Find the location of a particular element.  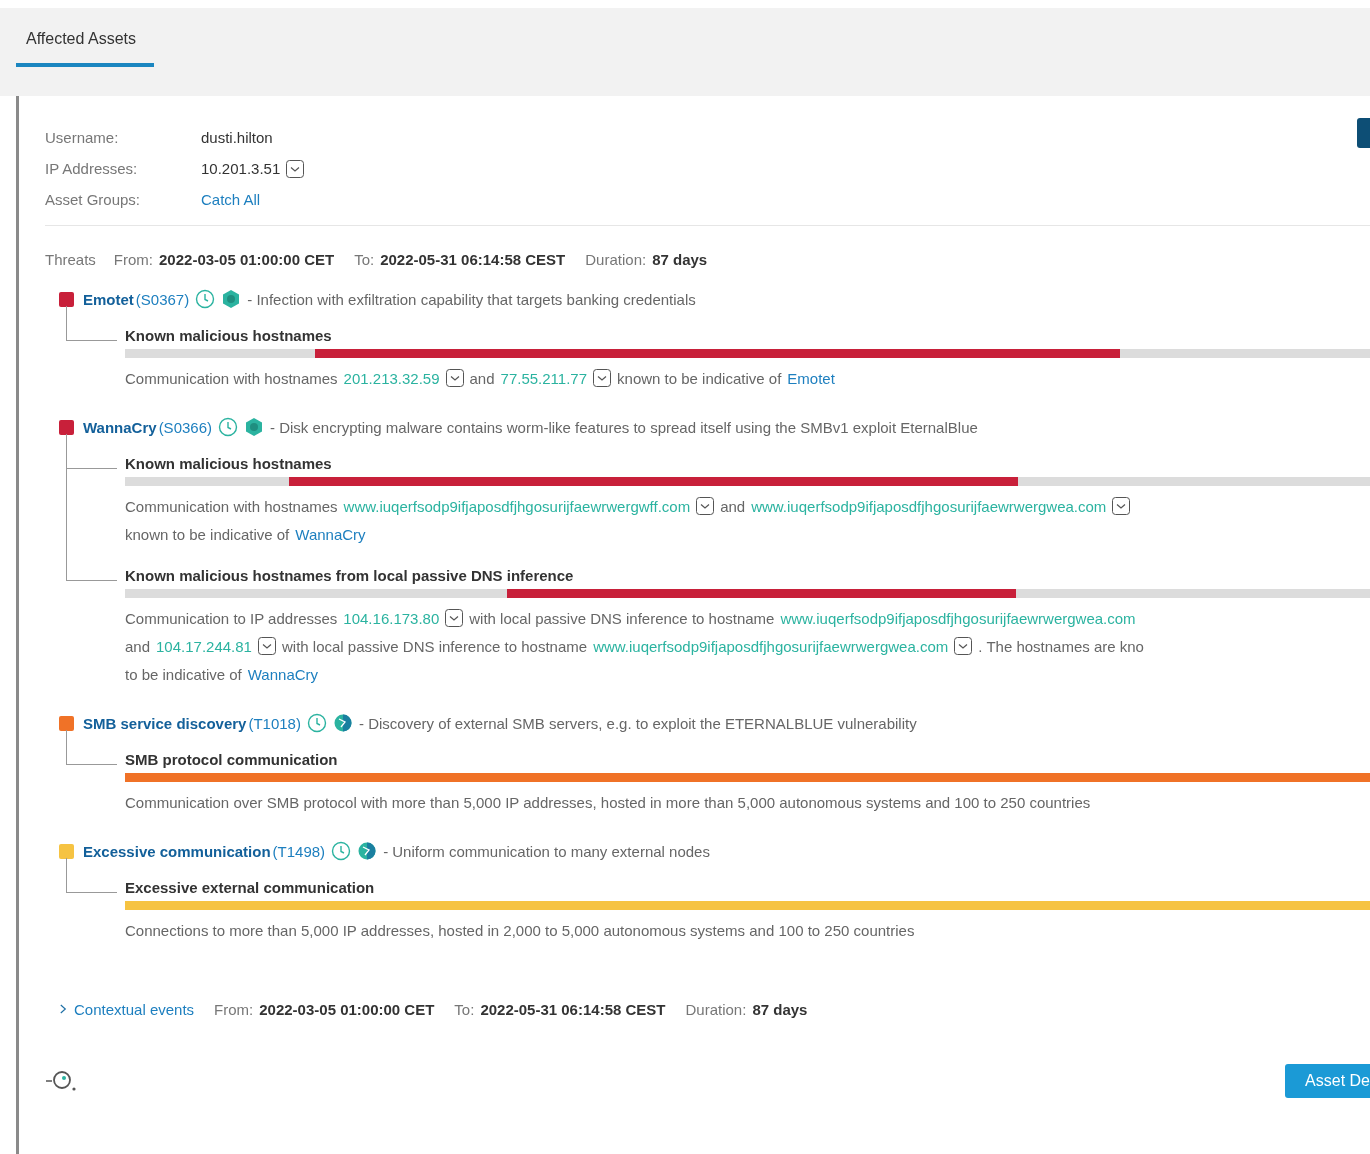

finding-title: Excessive external communication is located at coordinates (250, 888).